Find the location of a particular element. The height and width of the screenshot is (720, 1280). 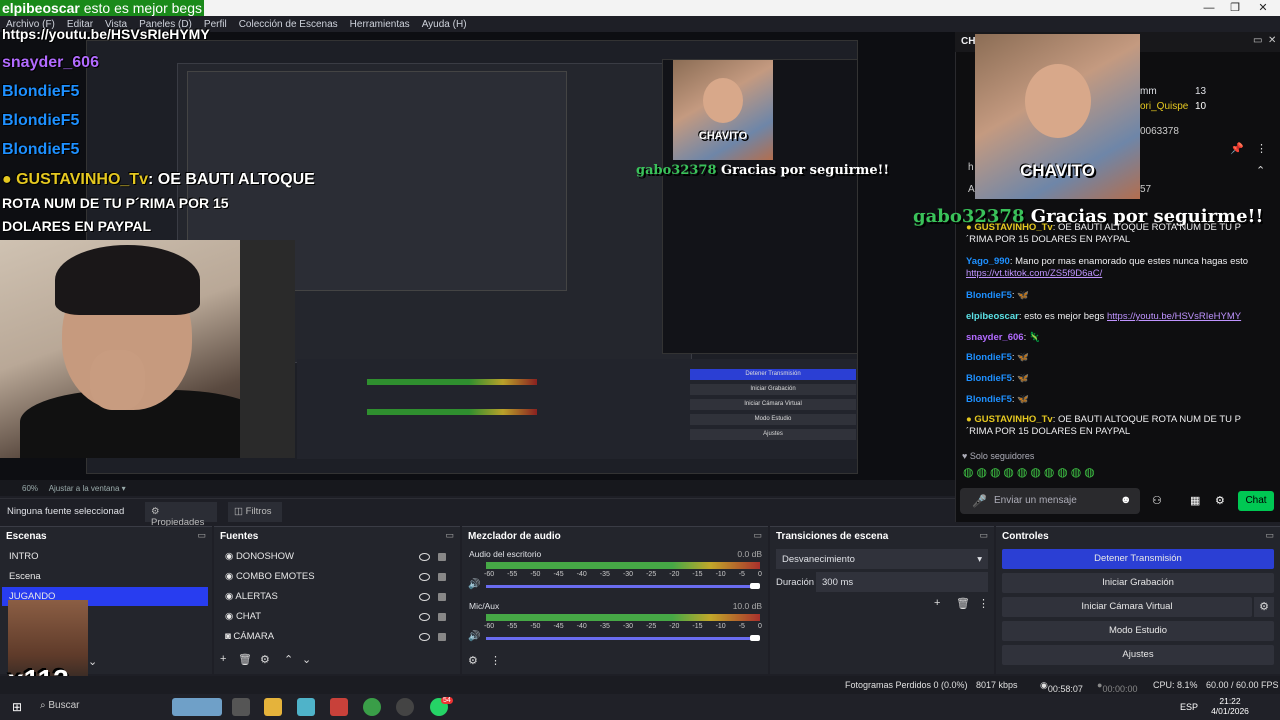

scene-item: INTRO is located at coordinates (105, 556).